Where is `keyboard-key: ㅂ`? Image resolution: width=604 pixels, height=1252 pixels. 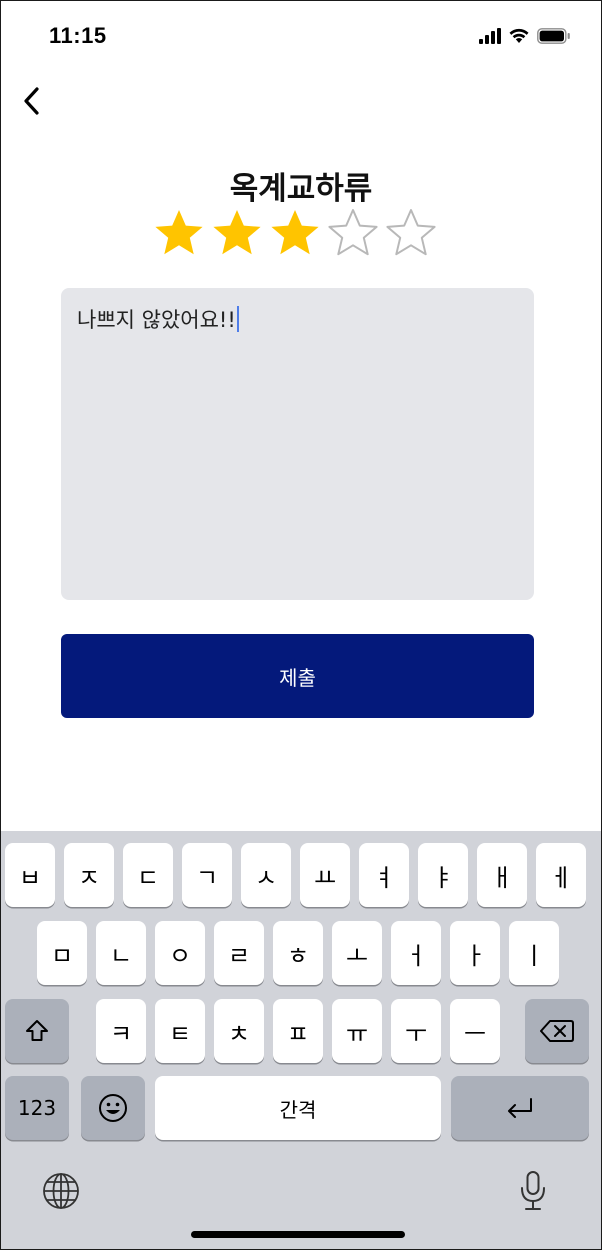 keyboard-key: ㅂ is located at coordinates (30, 875).